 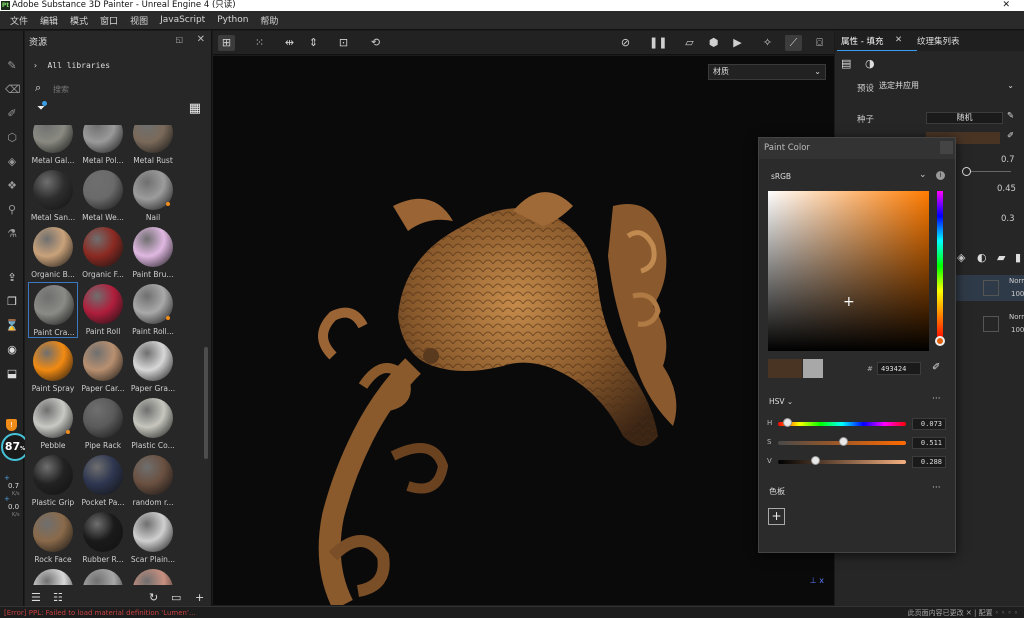 I want to click on geometry-mask-tool-icon: ⬡, so click(x=12, y=138).